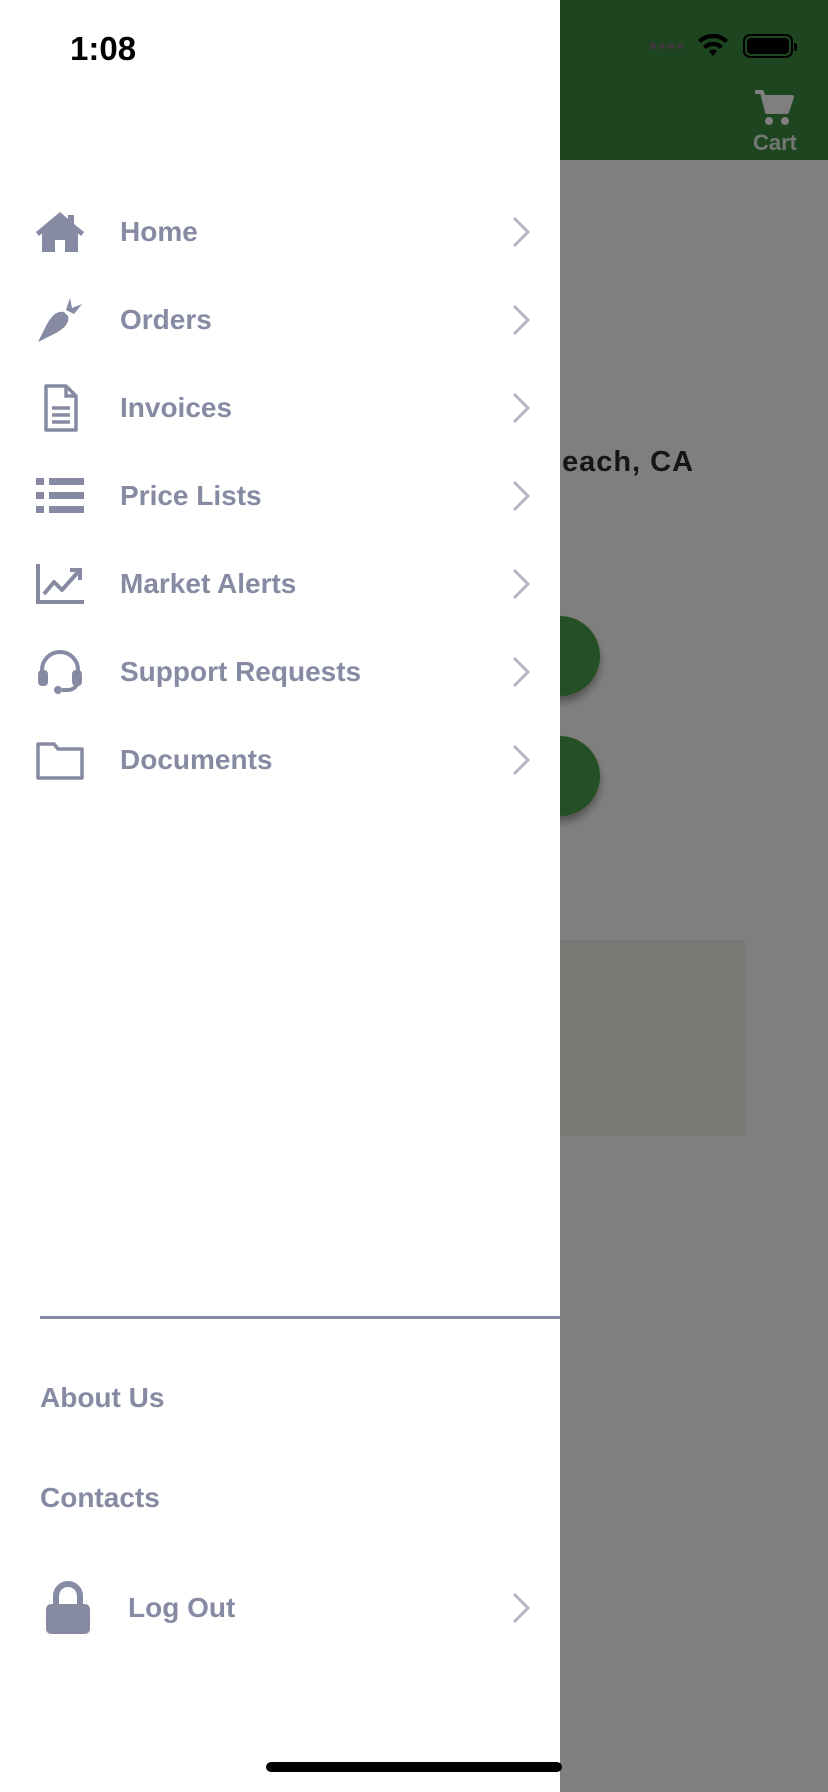 The image size is (828, 1792). I want to click on menu-item-label: Orders, so click(166, 319).